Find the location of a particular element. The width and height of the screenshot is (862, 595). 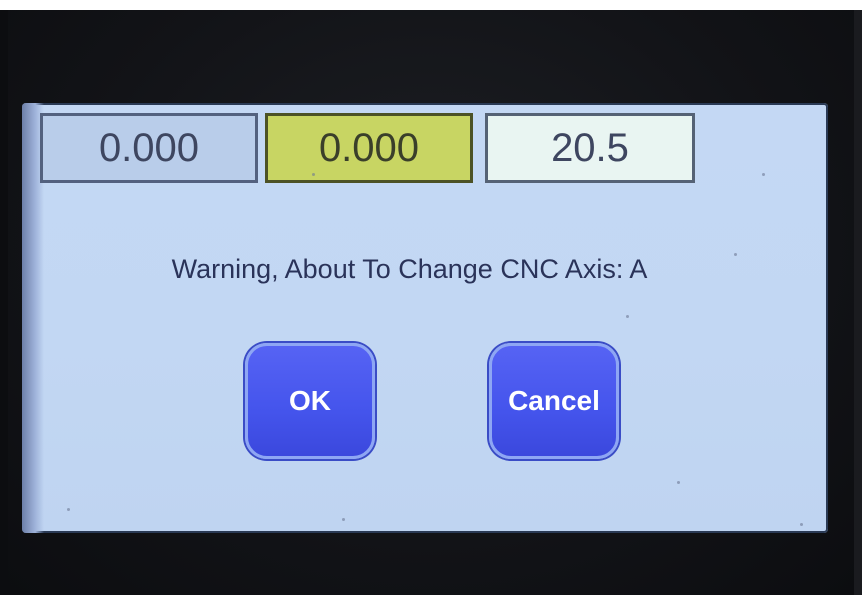

value-display-3: 20.5 is located at coordinates (590, 148).